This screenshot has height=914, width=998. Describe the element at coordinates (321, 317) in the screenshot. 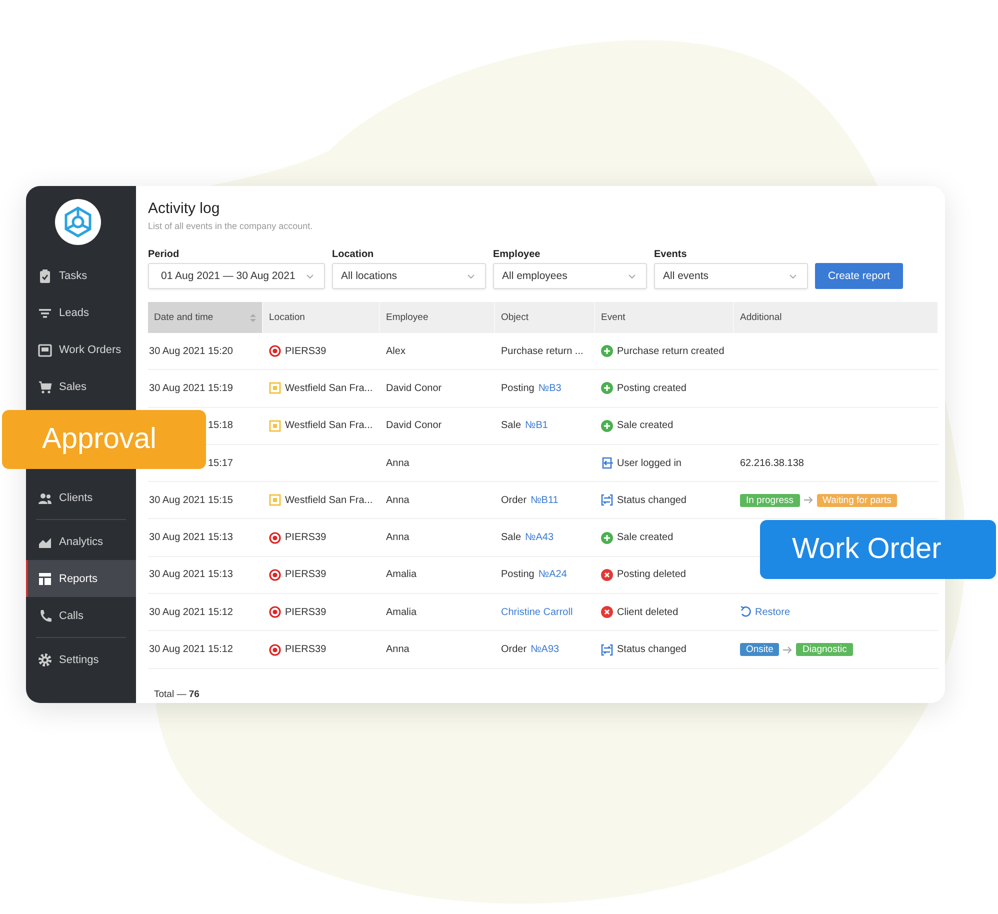

I see `column-header: Location` at that location.